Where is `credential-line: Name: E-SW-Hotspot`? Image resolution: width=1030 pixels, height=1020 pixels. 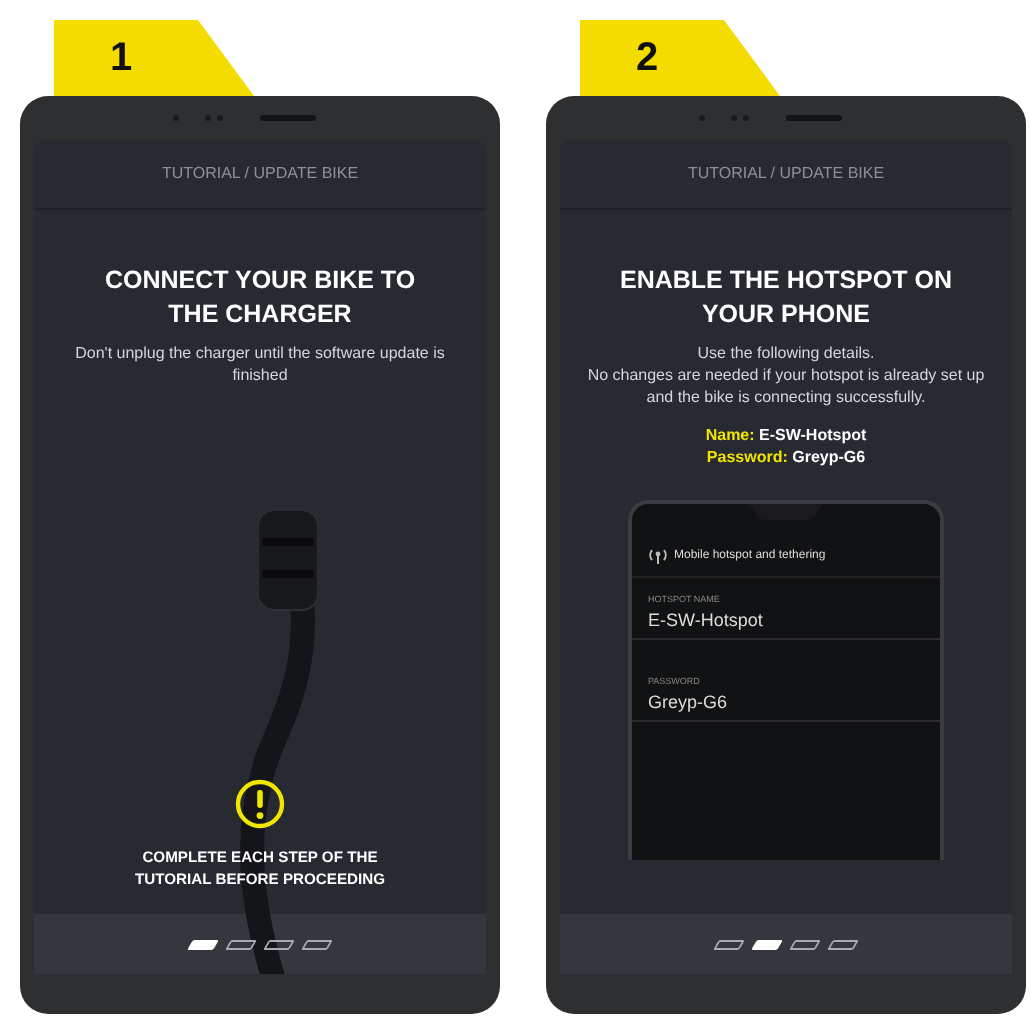
credential-line: Name: E-SW-Hotspot is located at coordinates (786, 436).